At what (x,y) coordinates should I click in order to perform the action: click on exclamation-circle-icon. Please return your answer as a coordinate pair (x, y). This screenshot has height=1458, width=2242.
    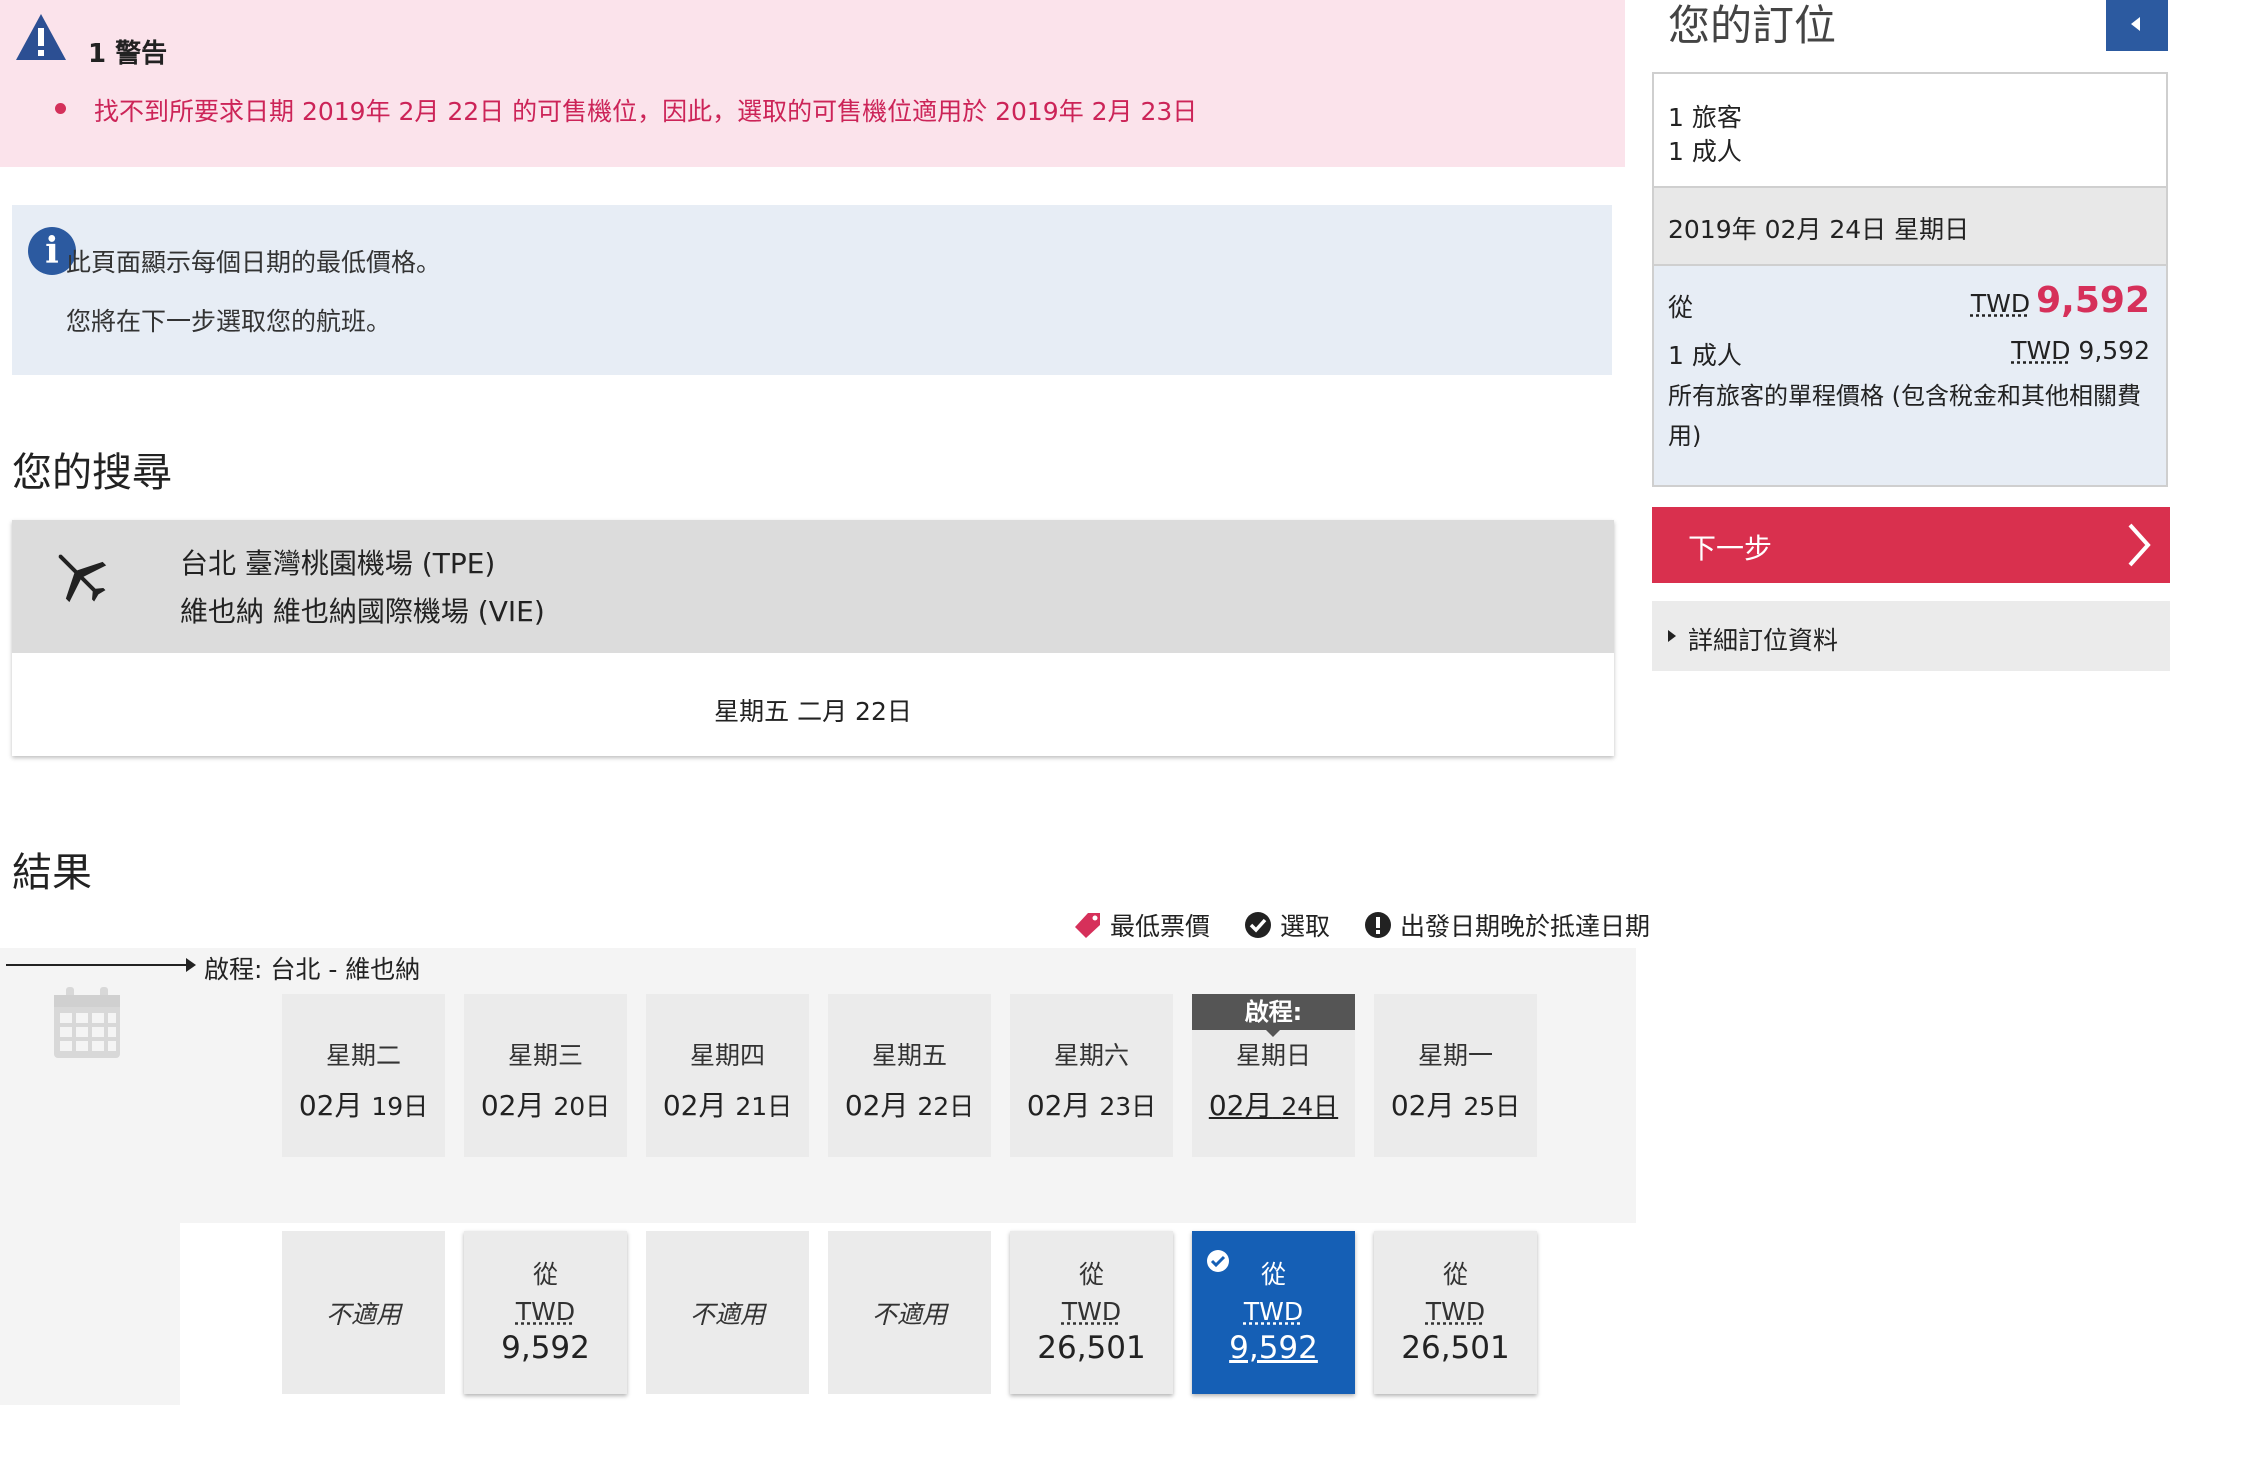
    Looking at the image, I should click on (1378, 925).